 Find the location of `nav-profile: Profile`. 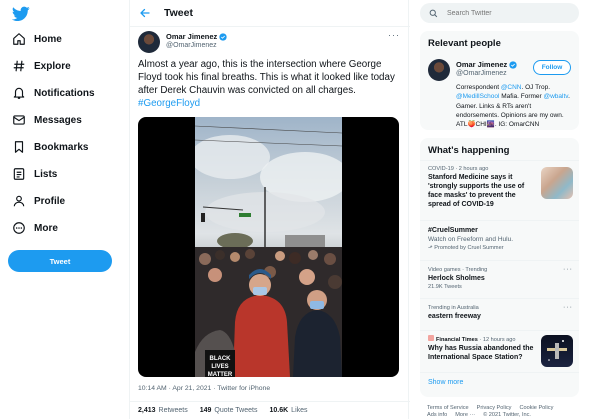

nav-profile: Profile is located at coordinates (38, 201).